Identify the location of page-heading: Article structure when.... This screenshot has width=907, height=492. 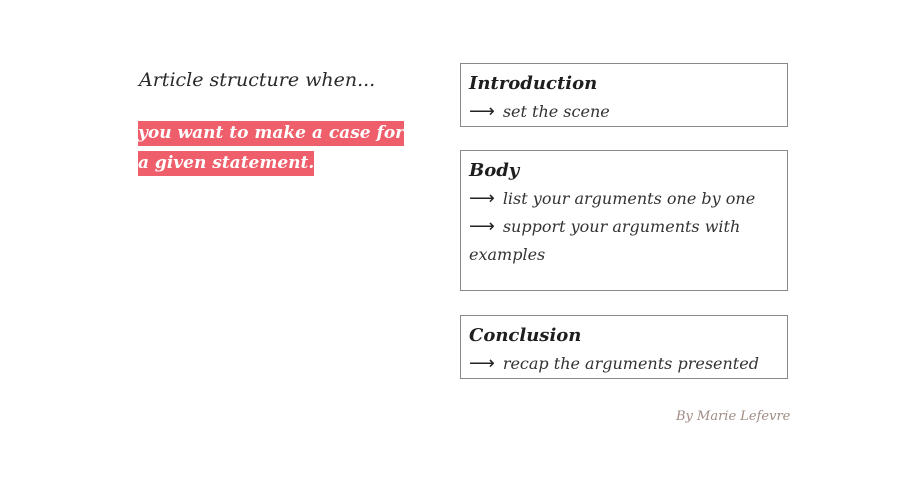
(257, 80).